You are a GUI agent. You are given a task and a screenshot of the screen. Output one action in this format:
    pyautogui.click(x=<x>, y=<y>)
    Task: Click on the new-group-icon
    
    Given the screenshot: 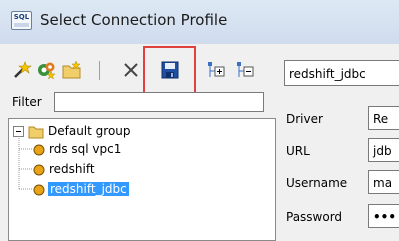 What is the action you would take?
    pyautogui.click(x=47, y=71)
    